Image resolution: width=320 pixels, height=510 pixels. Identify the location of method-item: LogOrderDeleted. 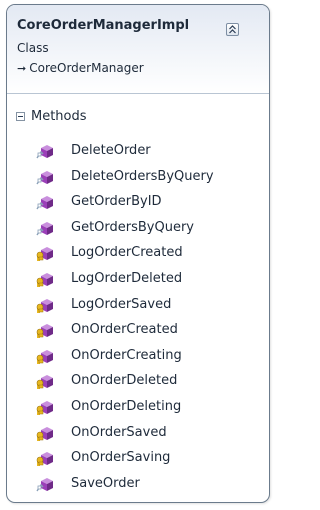
(138, 284).